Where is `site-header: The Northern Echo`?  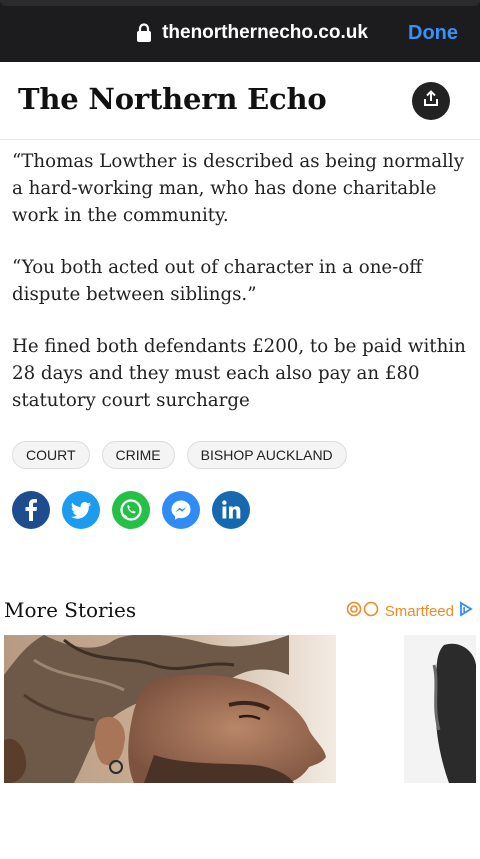
site-header: The Northern Echo is located at coordinates (240, 101).